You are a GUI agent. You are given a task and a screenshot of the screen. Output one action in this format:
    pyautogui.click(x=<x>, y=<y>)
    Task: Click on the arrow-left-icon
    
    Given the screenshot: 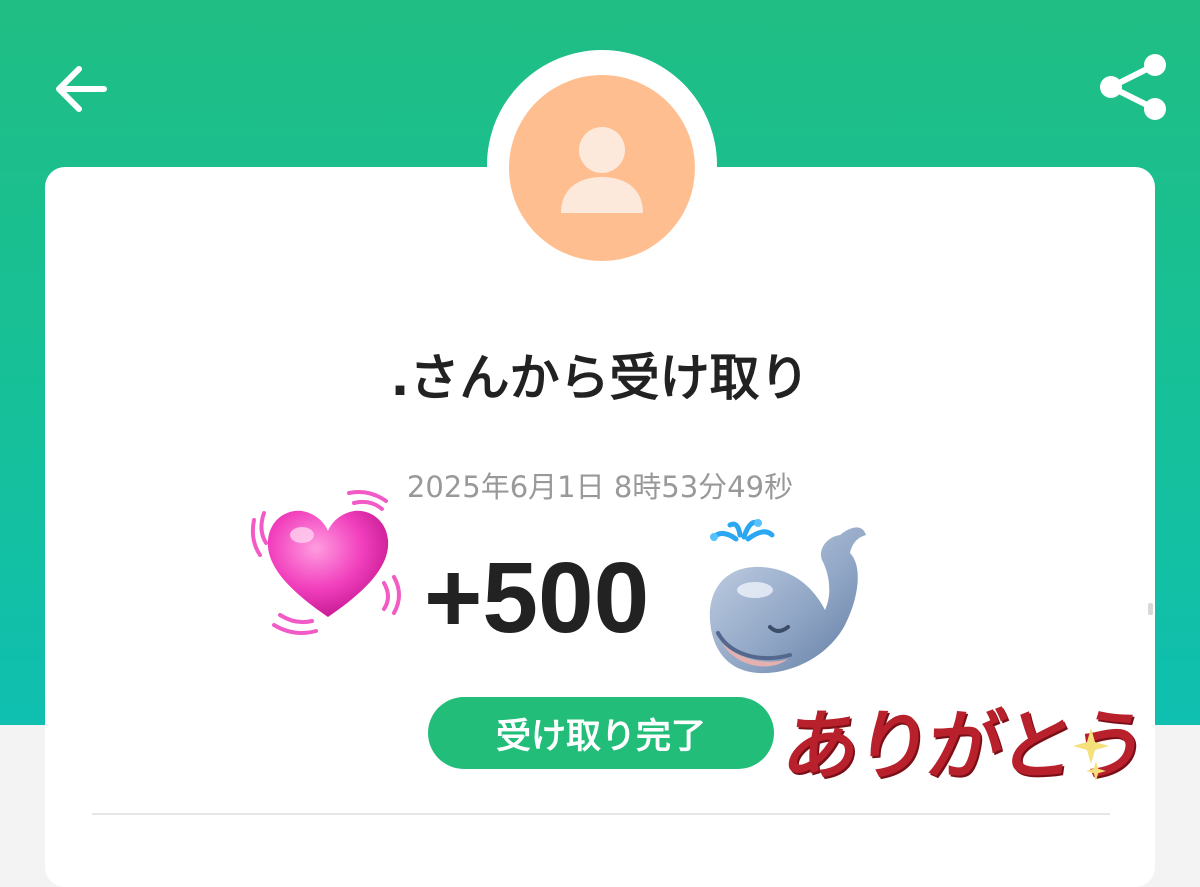 What is the action you would take?
    pyautogui.click(x=81, y=89)
    